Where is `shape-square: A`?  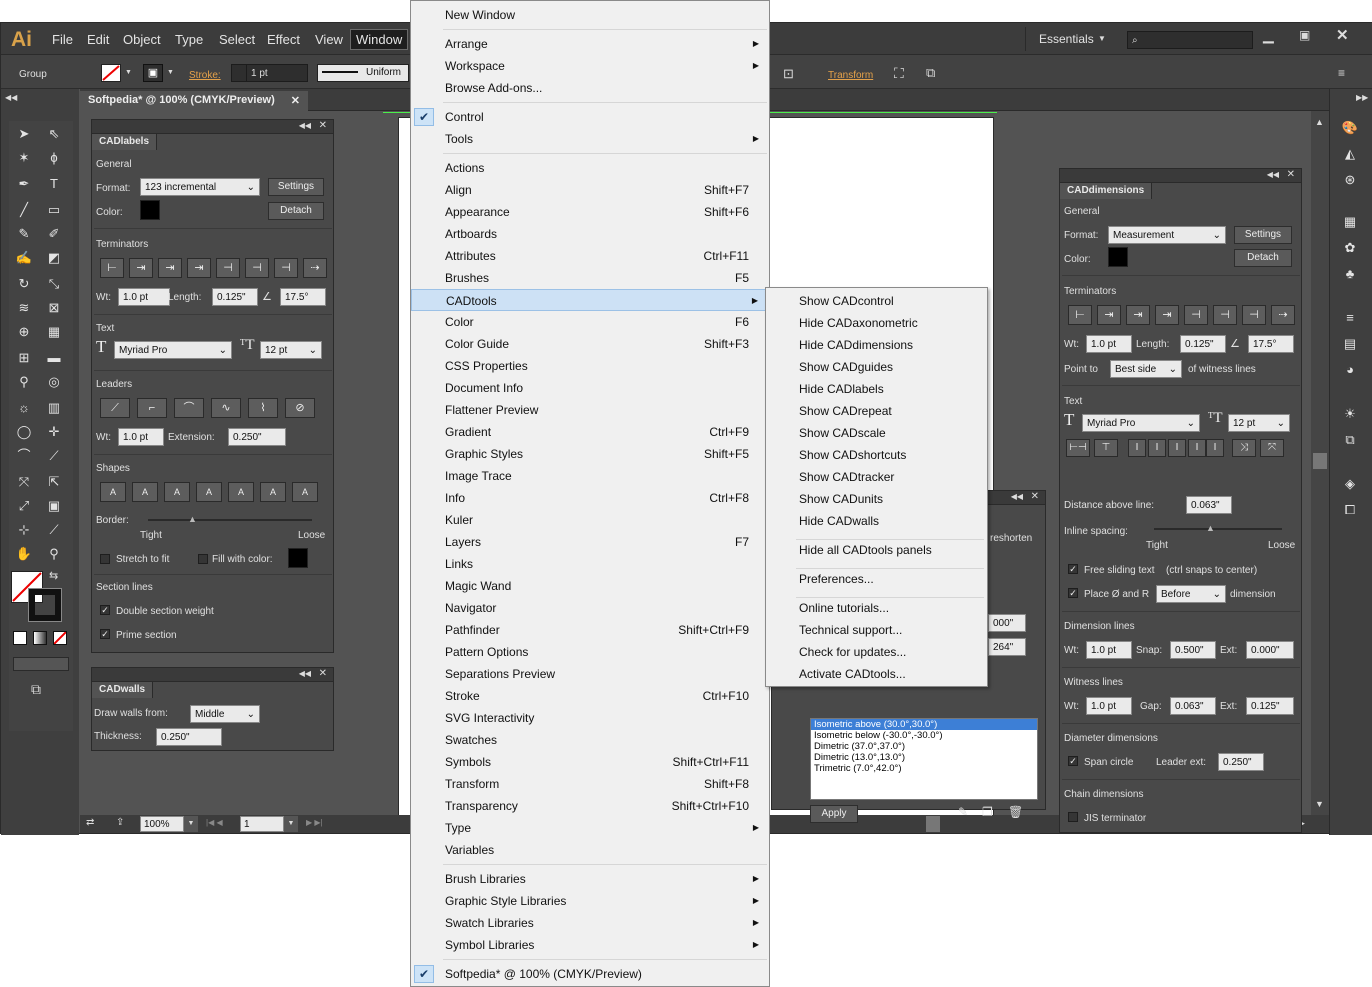
shape-square: A is located at coordinates (145, 492).